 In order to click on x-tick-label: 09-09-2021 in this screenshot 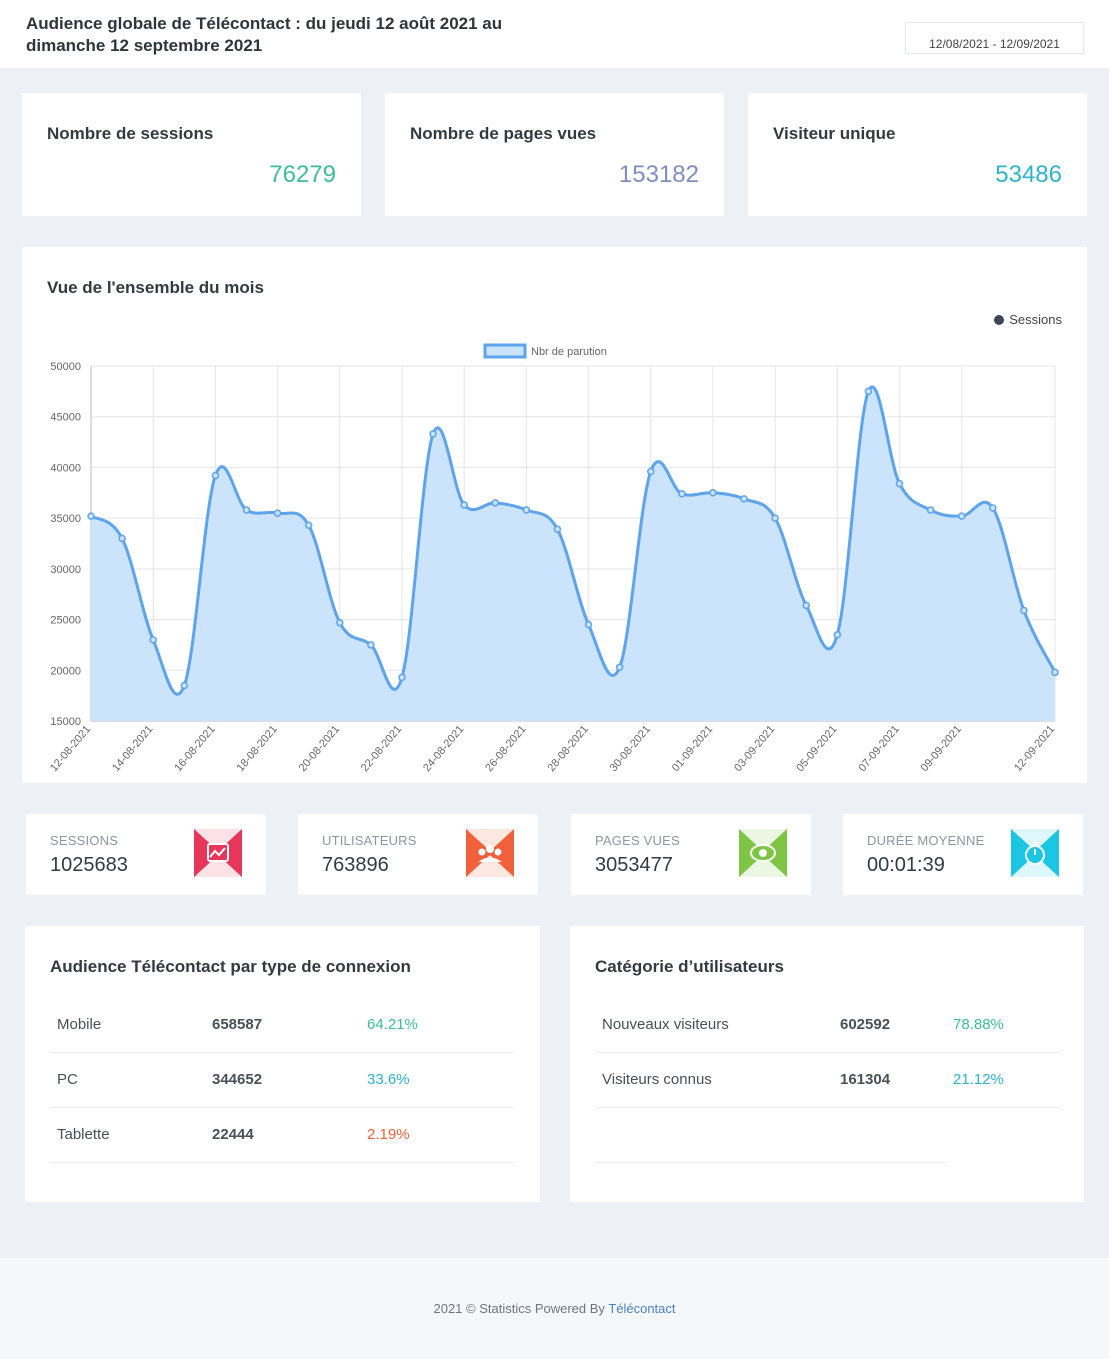, I will do `click(941, 748)`.